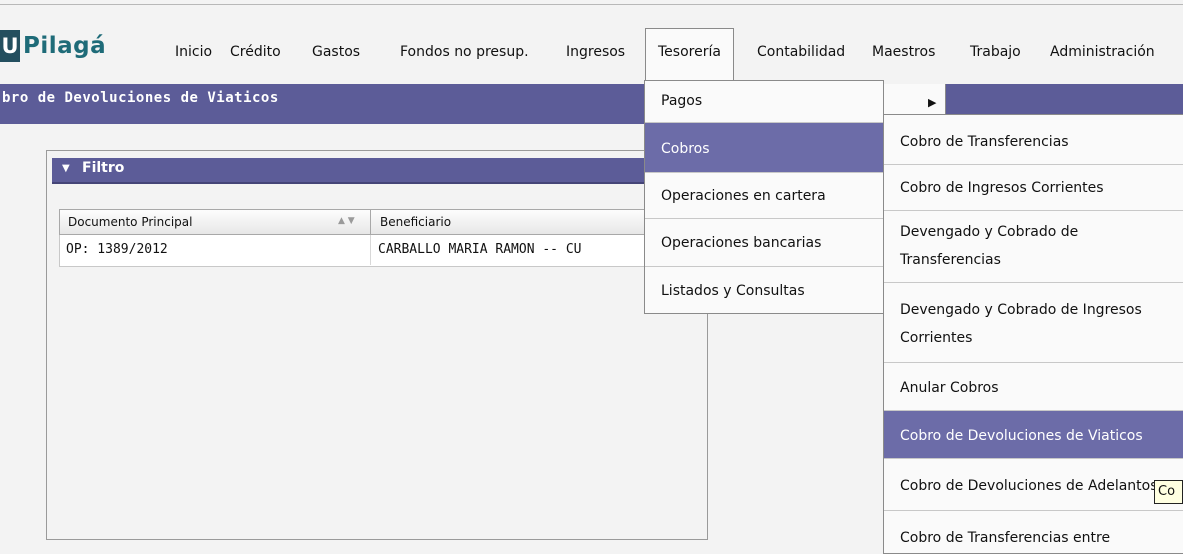  I want to click on menu-item-label: Cobros, so click(685, 149).